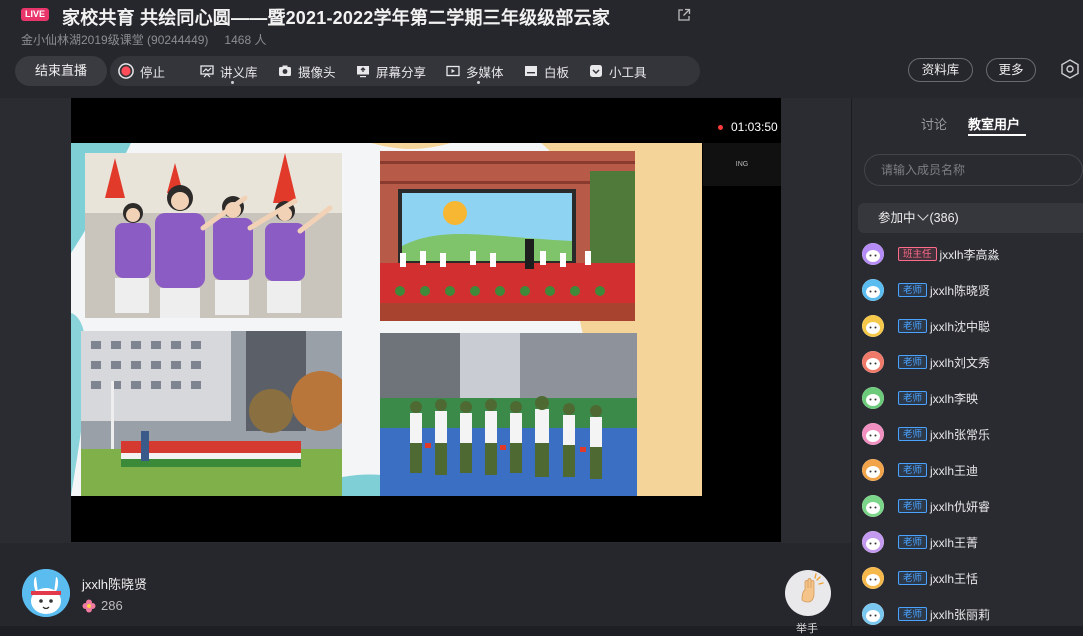  I want to click on rabbit-avatar-icon, so click(46, 593).